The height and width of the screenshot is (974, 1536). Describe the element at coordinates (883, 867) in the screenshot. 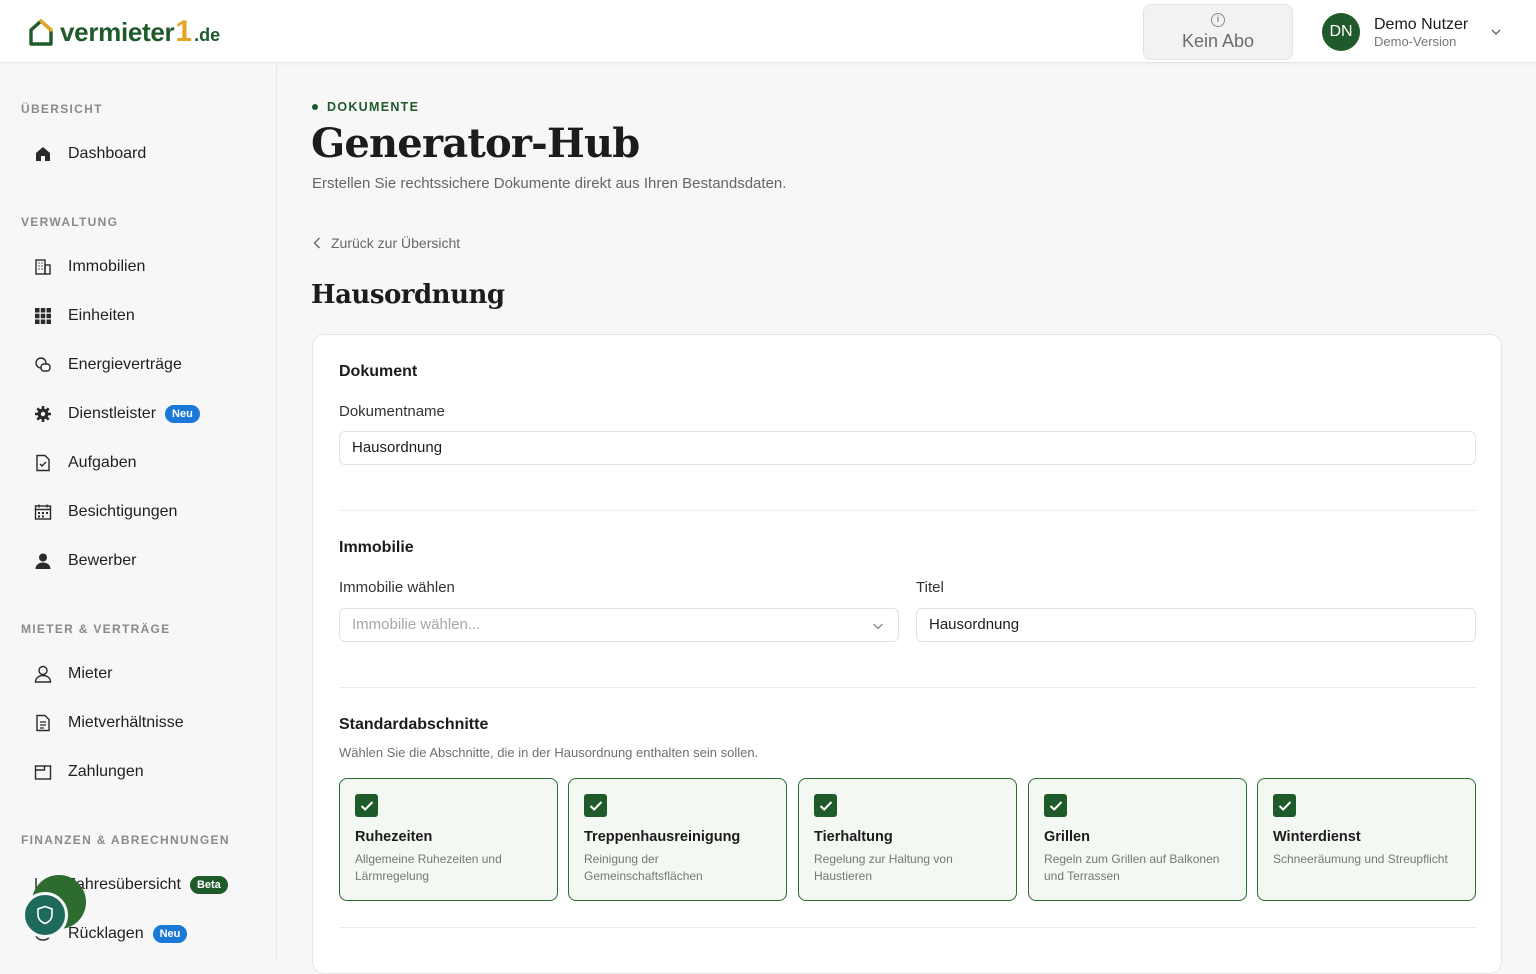

I see `section-option-desc: Regelung zur Haltung von Haustieren` at that location.